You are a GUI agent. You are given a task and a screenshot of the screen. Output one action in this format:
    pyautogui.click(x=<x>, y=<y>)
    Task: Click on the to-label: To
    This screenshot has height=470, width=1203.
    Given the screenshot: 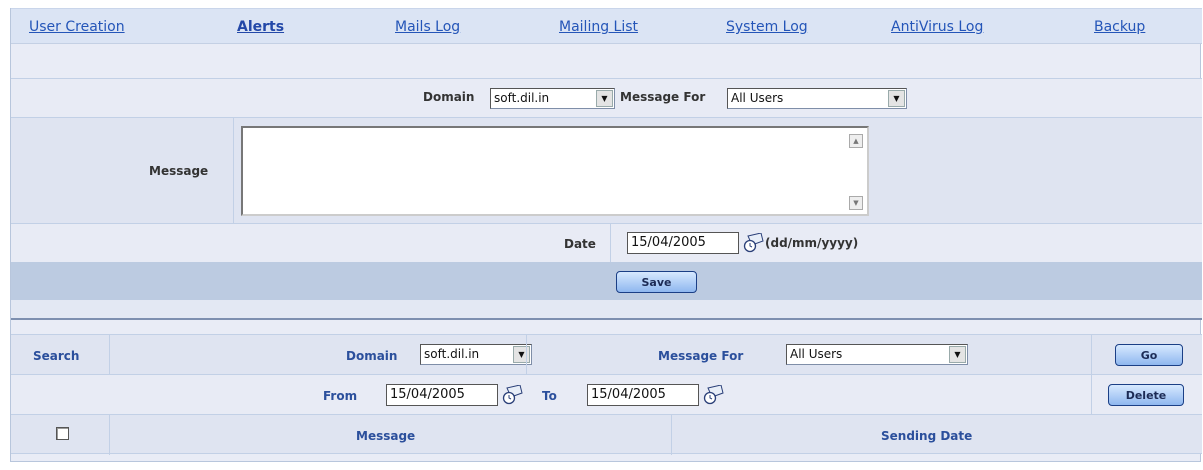 What is the action you would take?
    pyautogui.click(x=549, y=396)
    